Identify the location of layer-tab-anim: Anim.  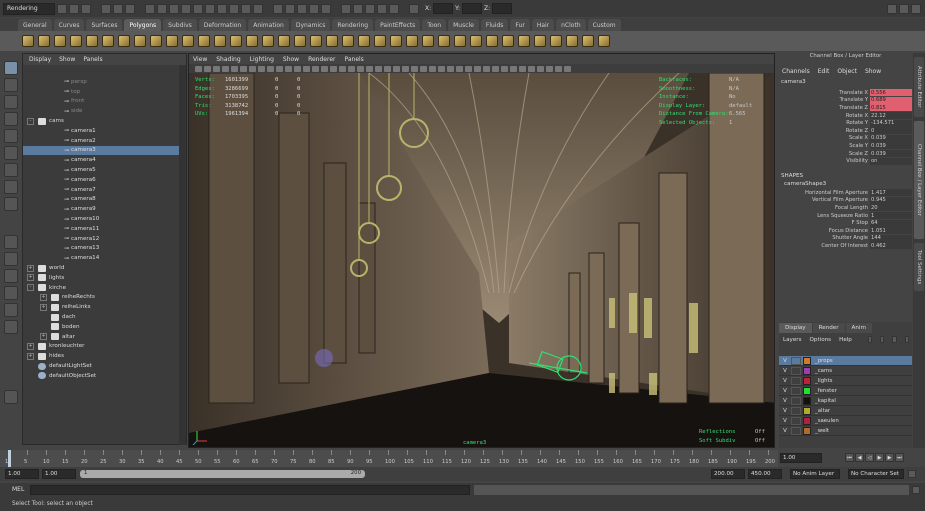
(858, 328).